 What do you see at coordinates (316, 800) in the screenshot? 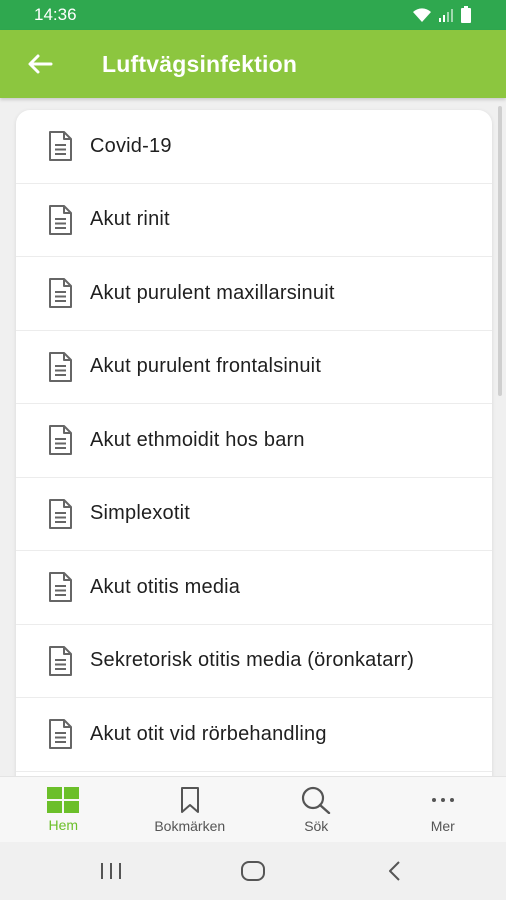
I see `search-icon` at bounding box center [316, 800].